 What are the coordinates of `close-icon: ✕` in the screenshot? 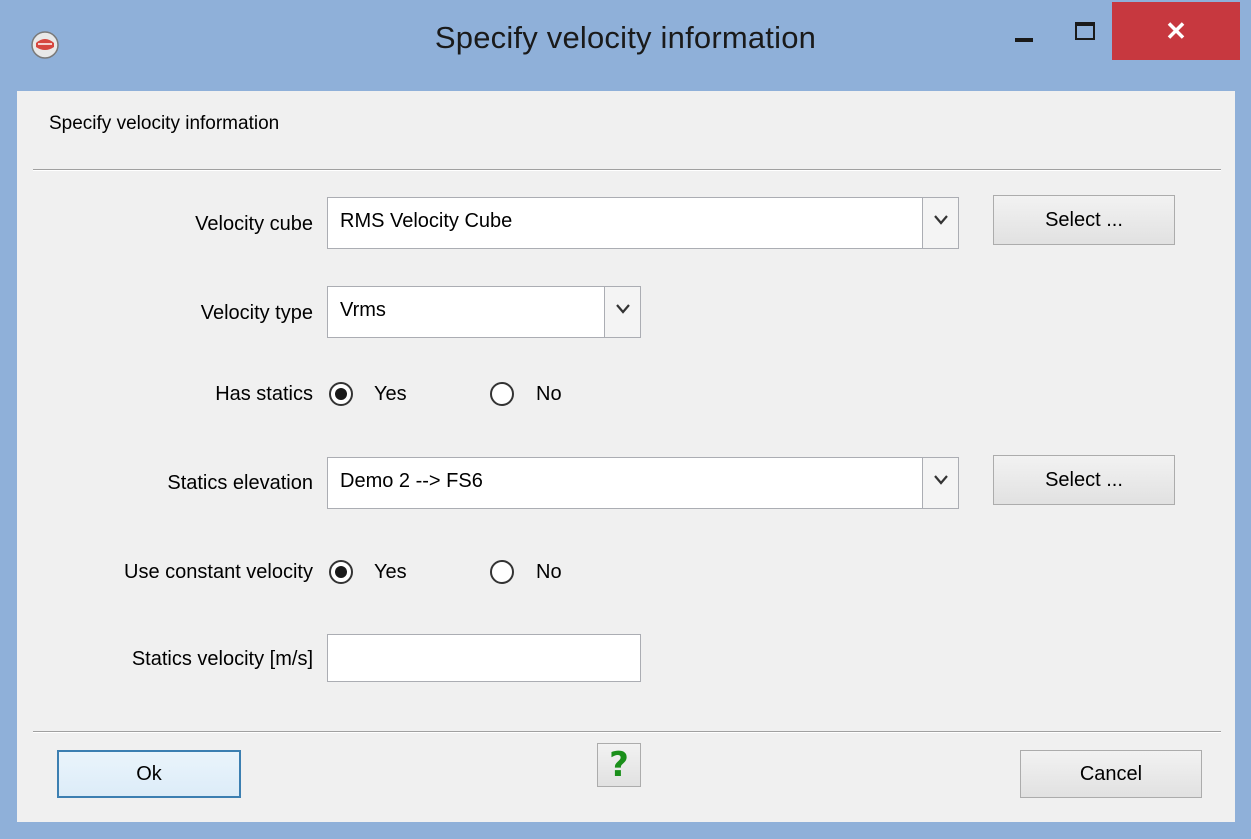 It's located at (1176, 30).